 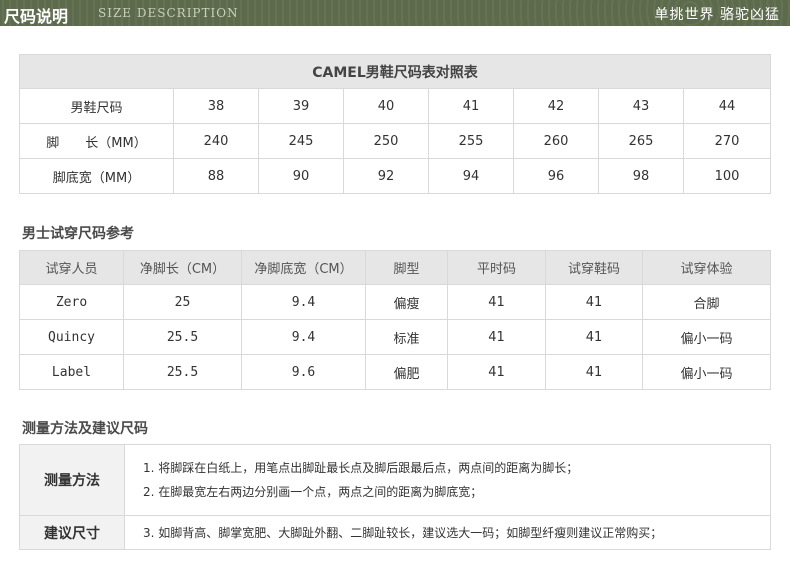 What do you see at coordinates (386, 176) in the screenshot?
I see `table-cell: 92` at bounding box center [386, 176].